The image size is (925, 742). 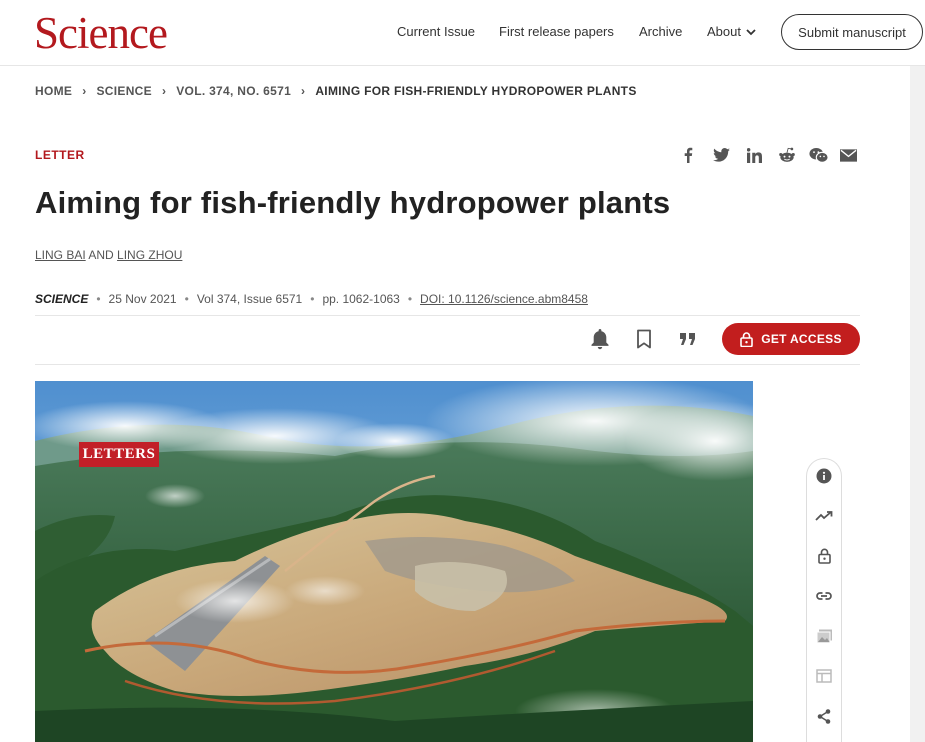 What do you see at coordinates (824, 676) in the screenshot?
I see `table-icon` at bounding box center [824, 676].